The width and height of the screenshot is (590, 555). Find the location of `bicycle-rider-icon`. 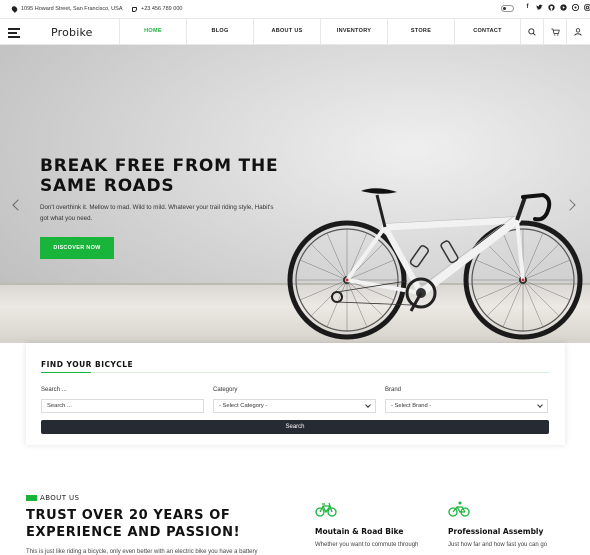

bicycle-rider-icon is located at coordinates (459, 509).